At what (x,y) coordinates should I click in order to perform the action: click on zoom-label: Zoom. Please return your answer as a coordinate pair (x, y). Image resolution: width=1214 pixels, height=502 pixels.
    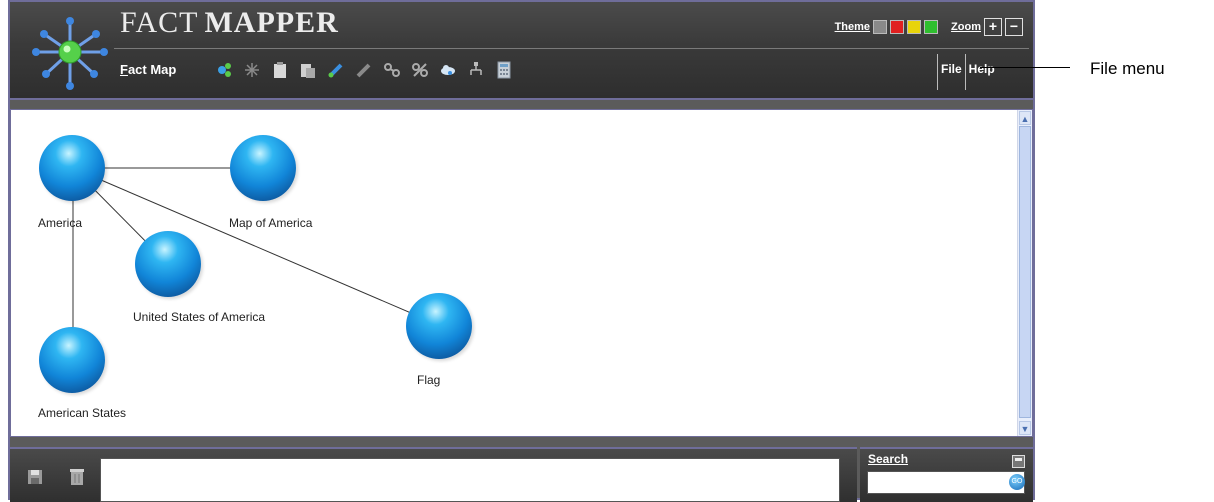
    Looking at the image, I should click on (966, 27).